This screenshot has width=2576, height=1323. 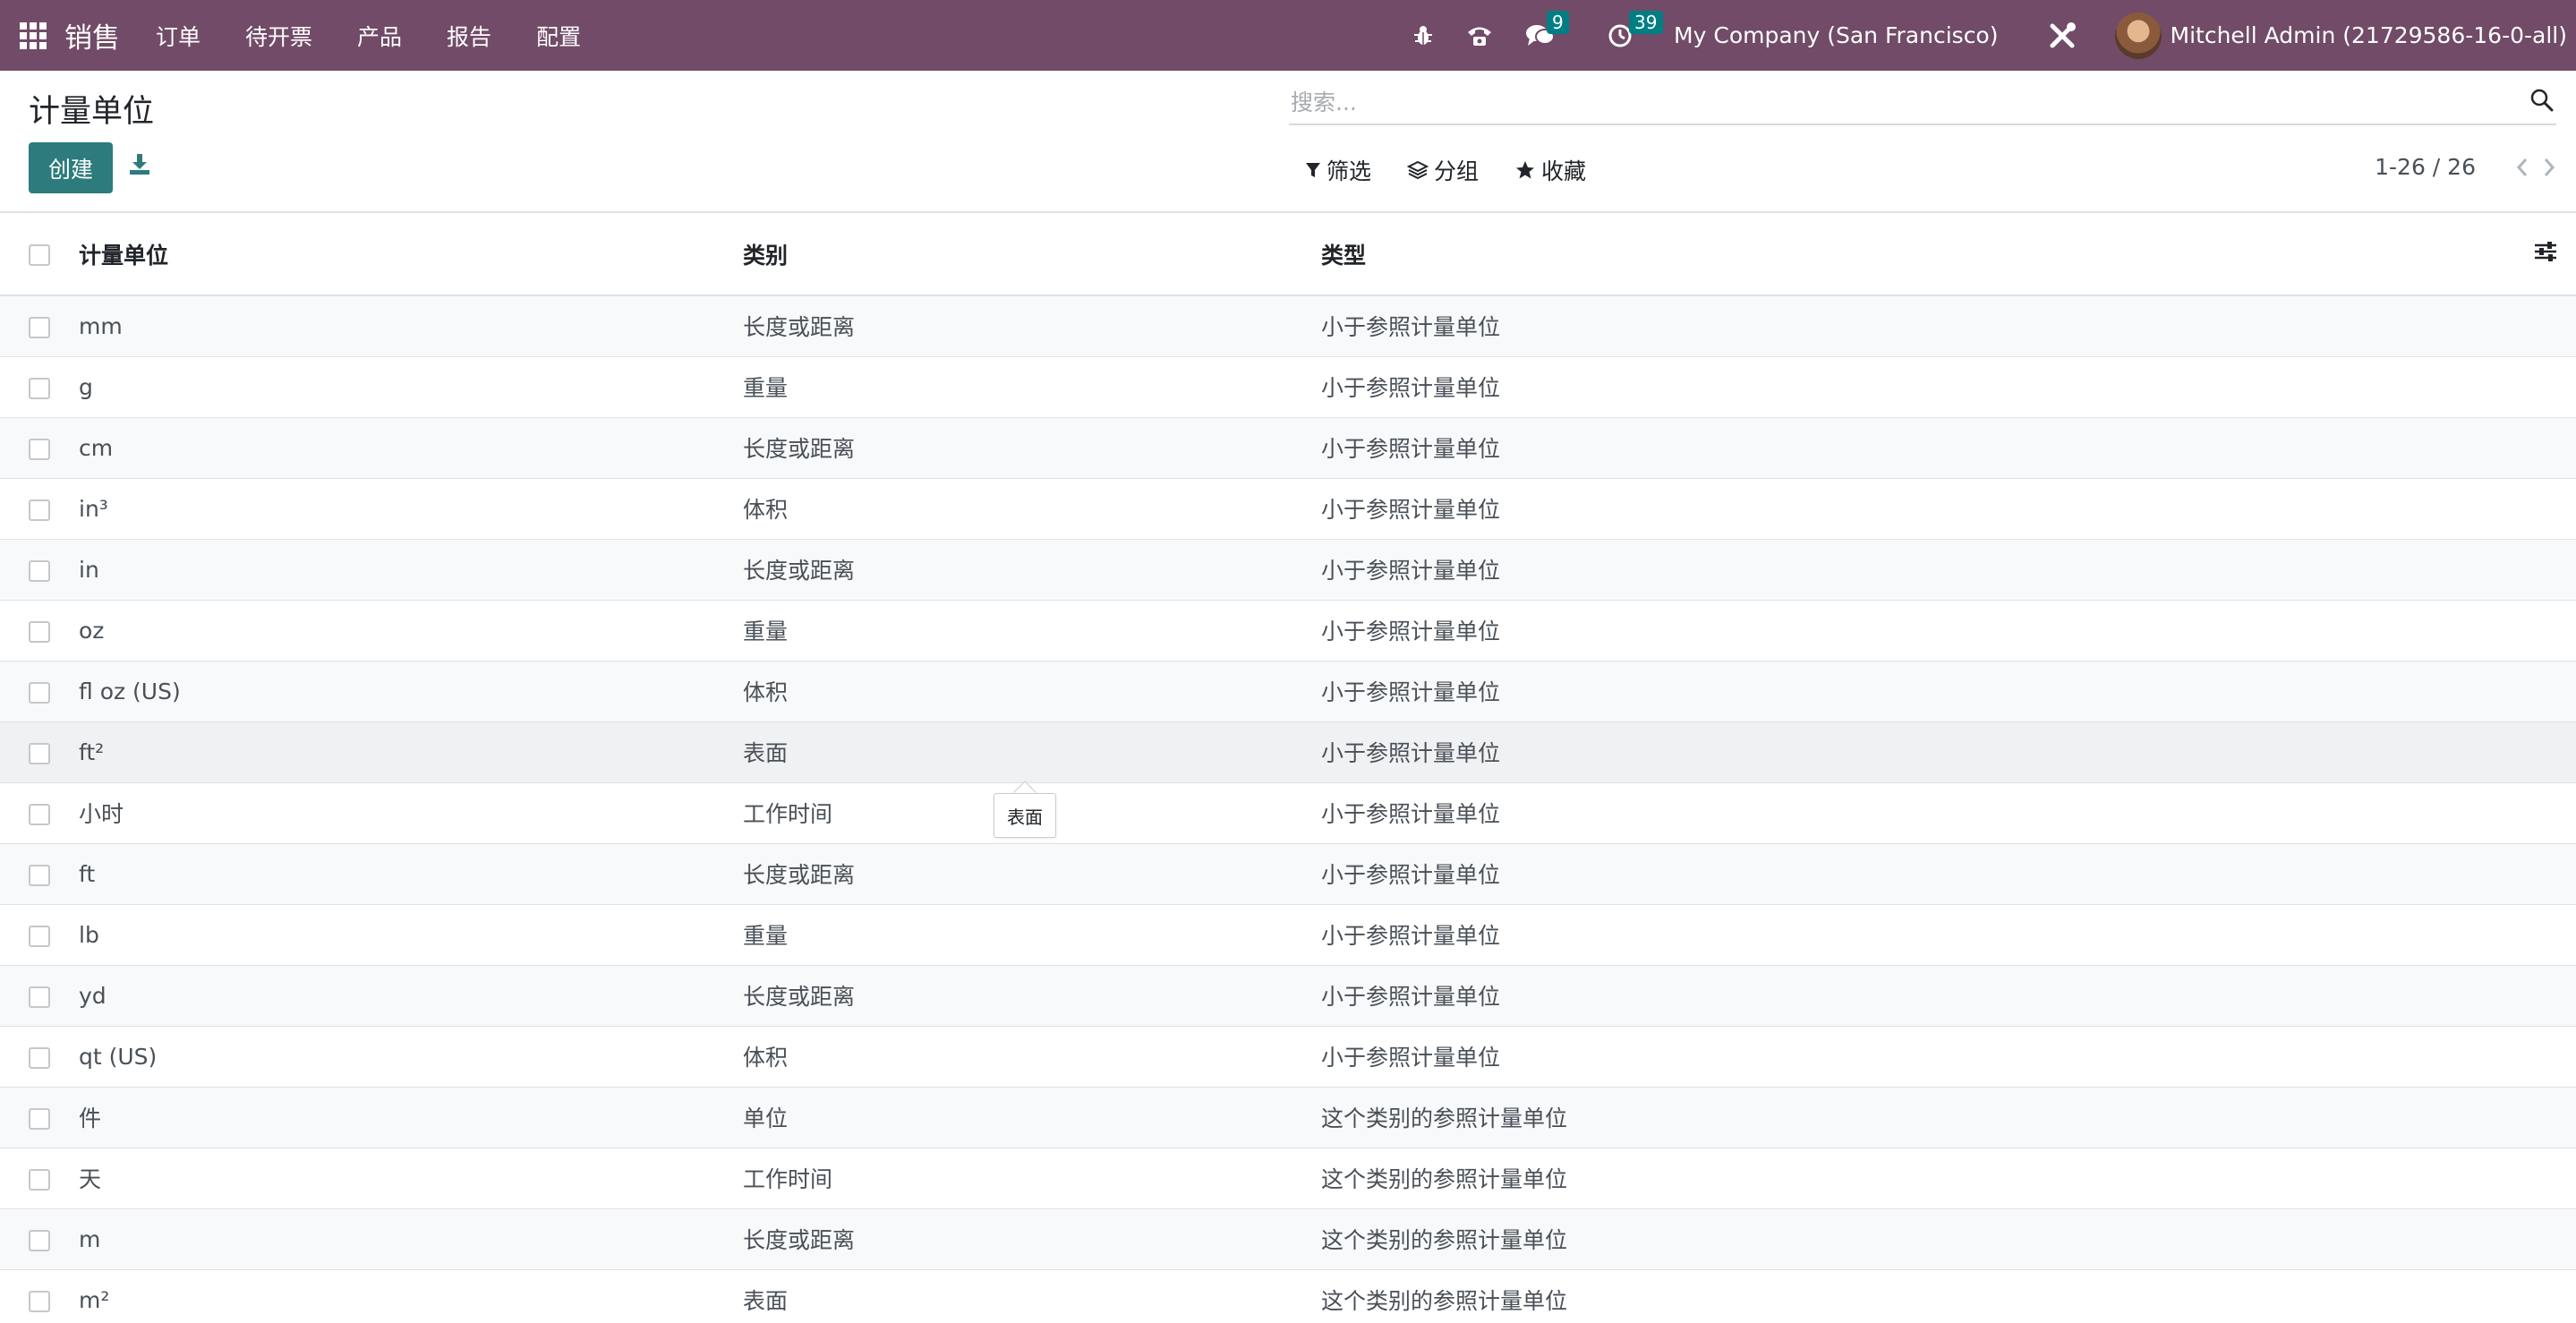 What do you see at coordinates (1525, 170) in the screenshot?
I see `star-icon` at bounding box center [1525, 170].